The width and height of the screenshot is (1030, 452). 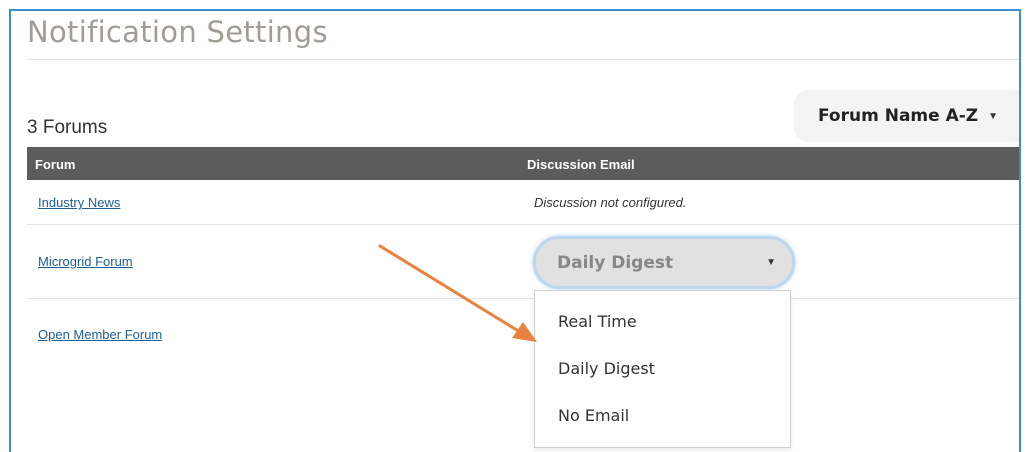 What do you see at coordinates (67, 127) in the screenshot?
I see `forum-count: 3 Forums` at bounding box center [67, 127].